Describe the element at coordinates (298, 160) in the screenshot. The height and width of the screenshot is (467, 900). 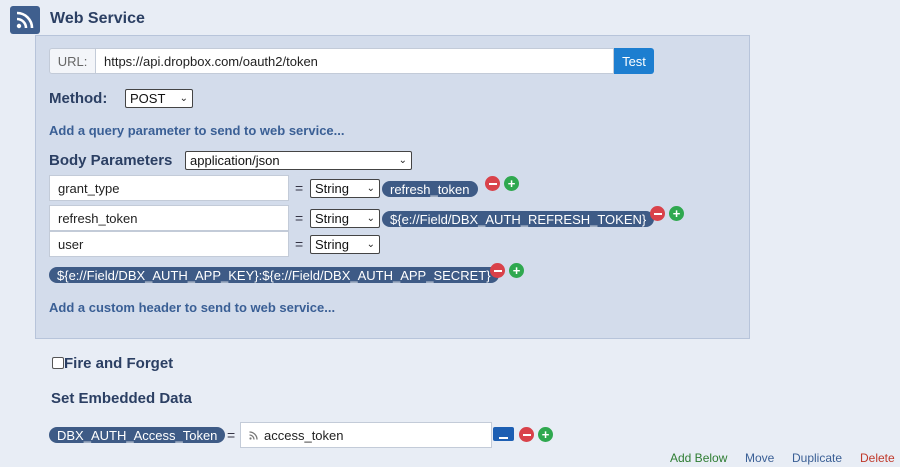
I see `content-type-select: application/json ⌄` at that location.